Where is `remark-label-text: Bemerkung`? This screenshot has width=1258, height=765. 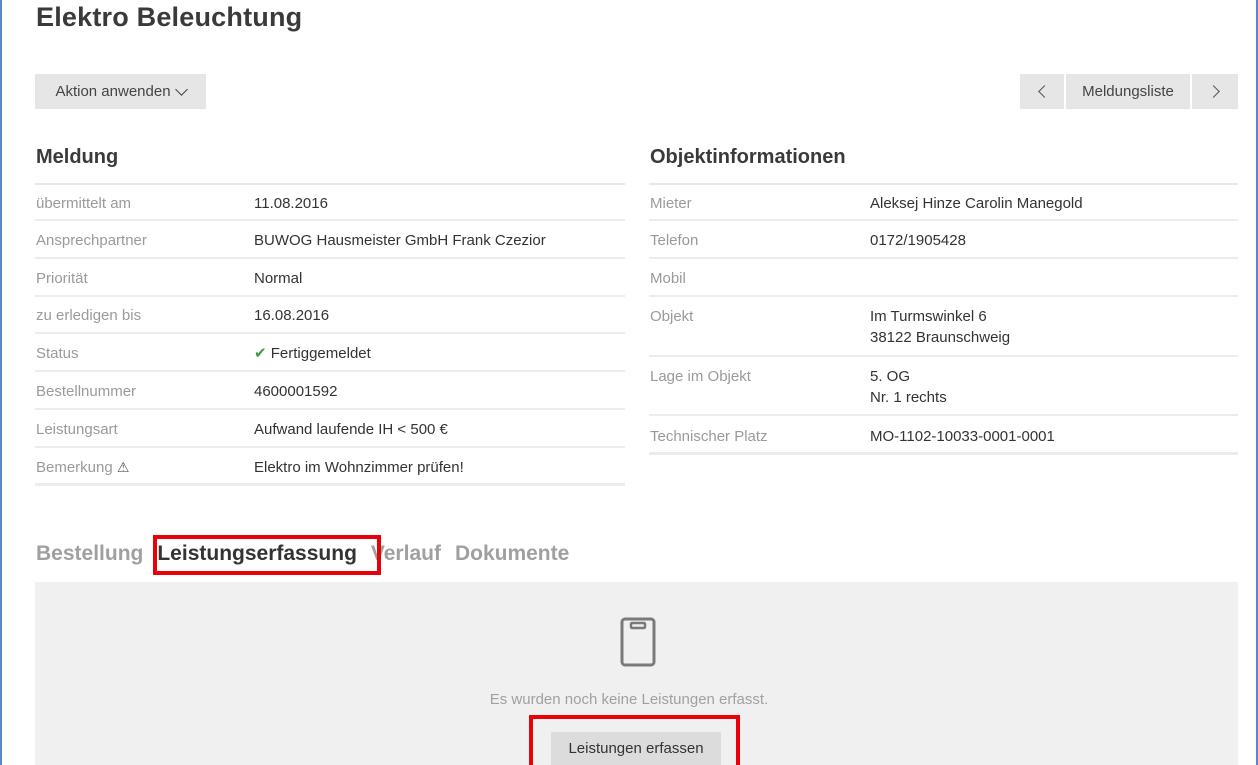
remark-label-text: Bemerkung is located at coordinates (74, 467).